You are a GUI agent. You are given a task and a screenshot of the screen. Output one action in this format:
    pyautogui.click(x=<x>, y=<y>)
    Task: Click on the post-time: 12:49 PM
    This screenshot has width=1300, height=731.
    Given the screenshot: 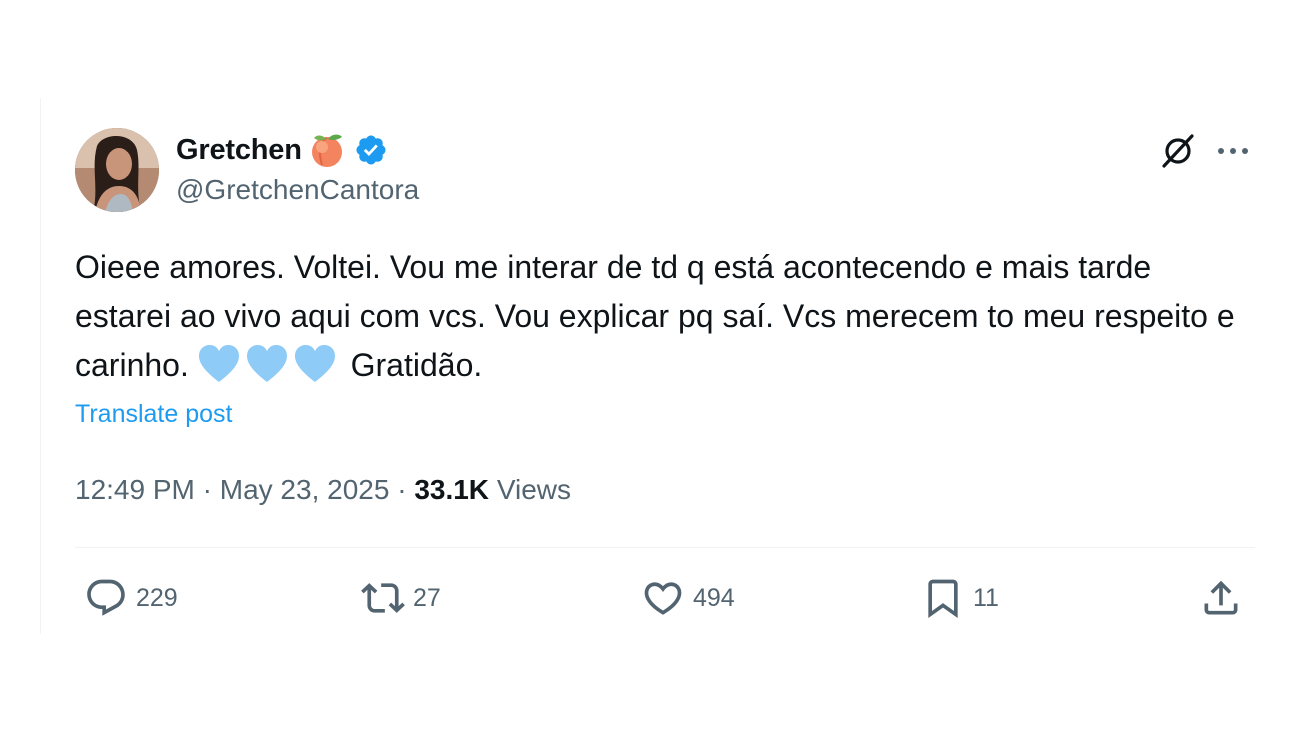 What is the action you would take?
    pyautogui.click(x=135, y=489)
    